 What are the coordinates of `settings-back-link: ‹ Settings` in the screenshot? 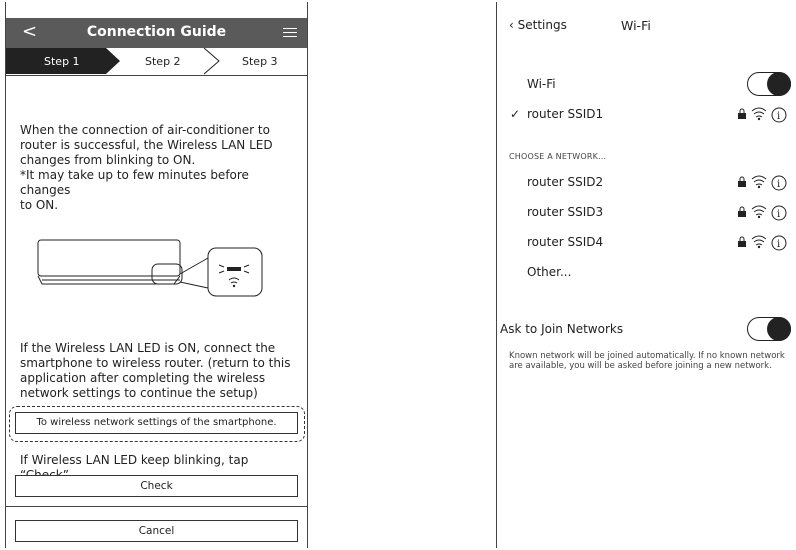 It's located at (538, 25).